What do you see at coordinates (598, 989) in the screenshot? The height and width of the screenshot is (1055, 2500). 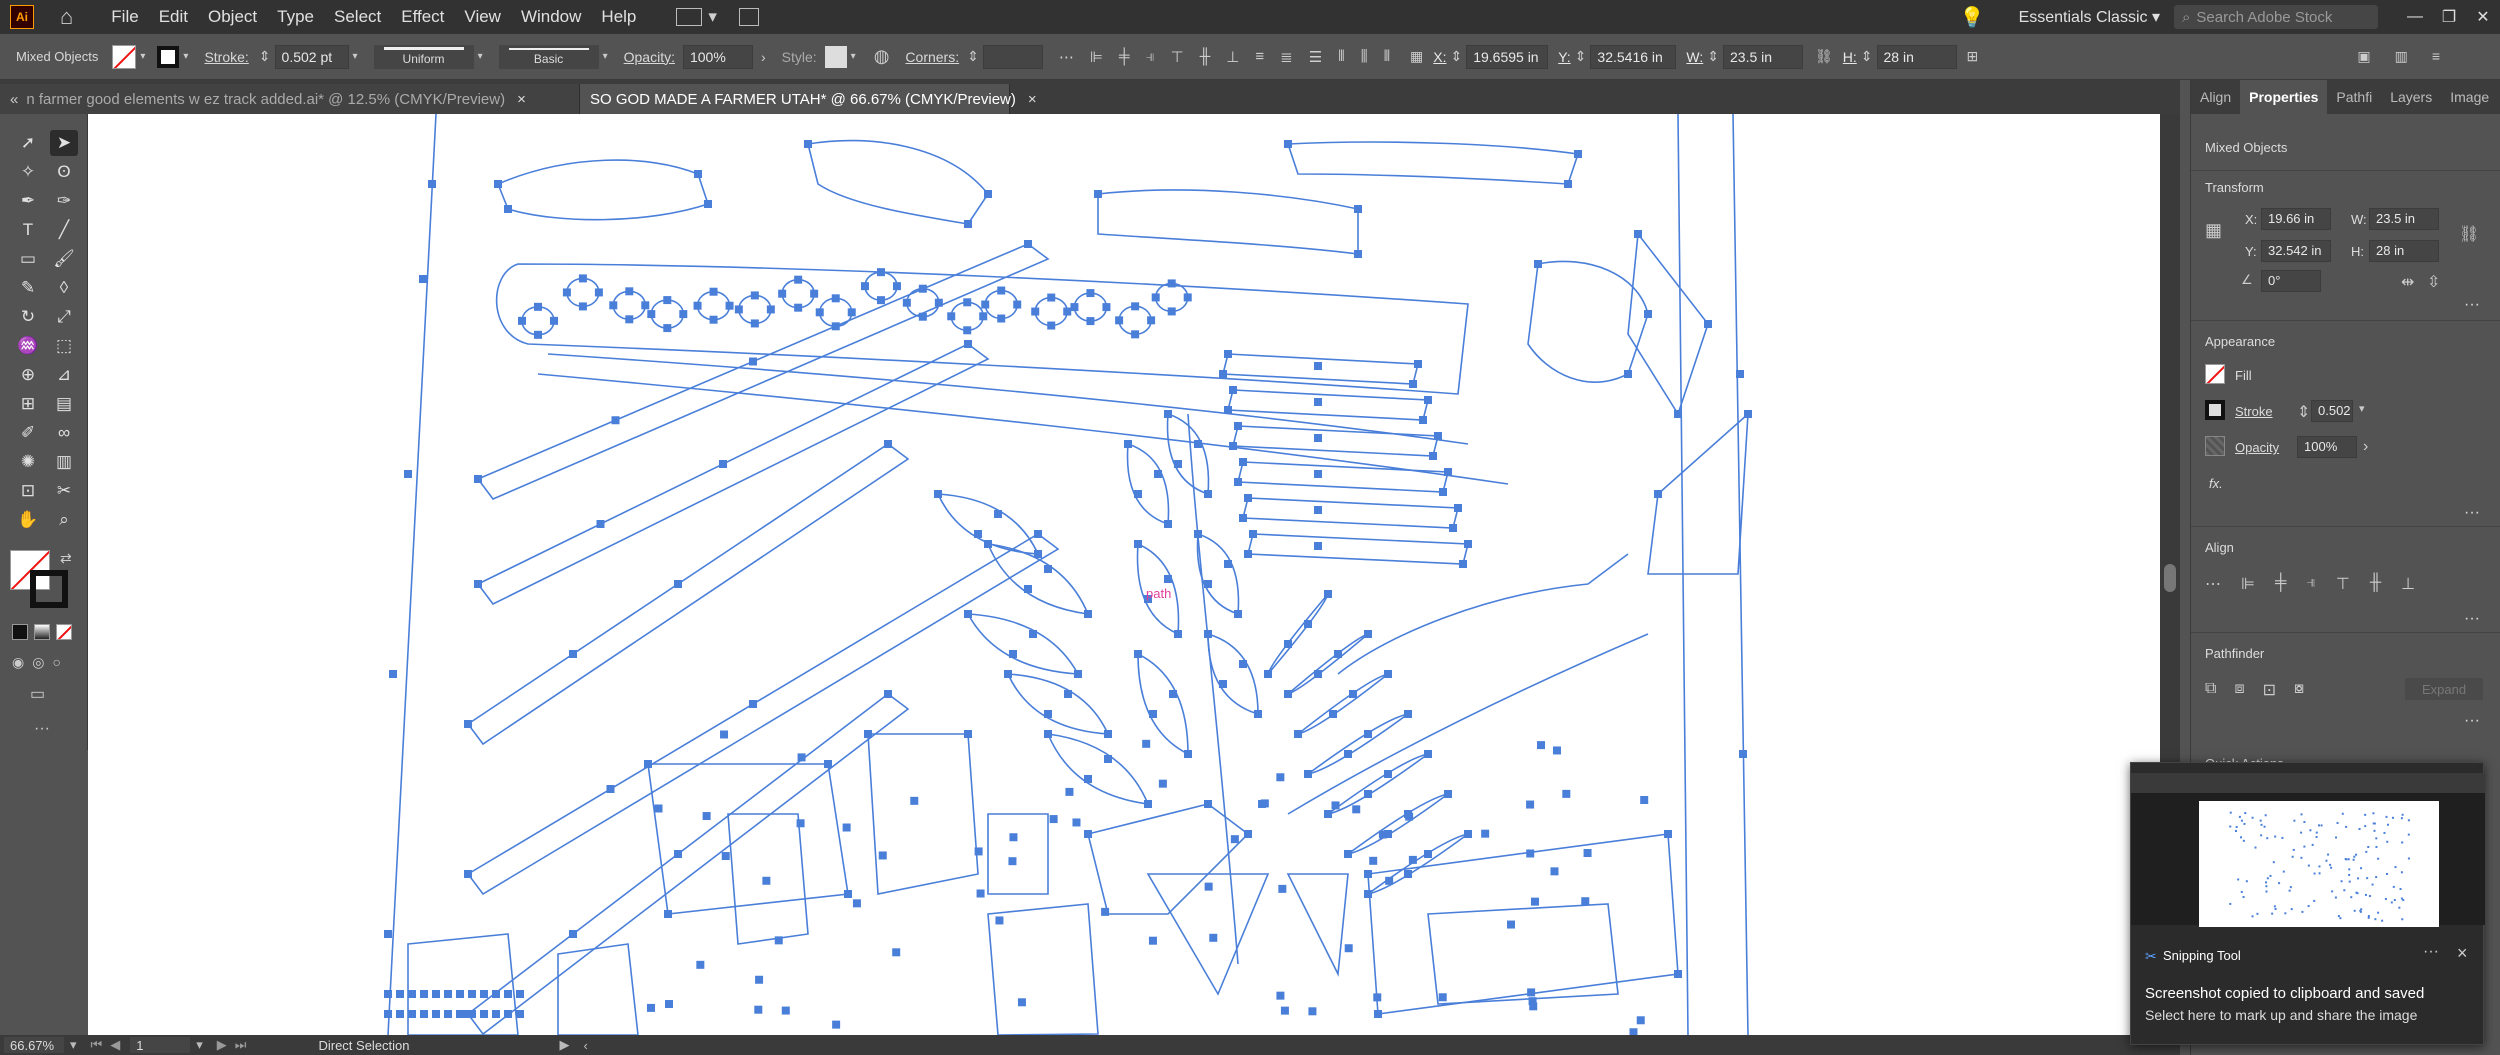 I see `fence-shape` at bounding box center [598, 989].